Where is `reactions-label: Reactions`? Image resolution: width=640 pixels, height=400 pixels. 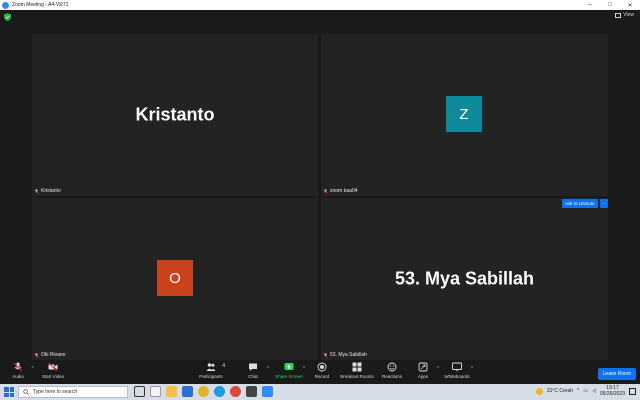 reactions-label: Reactions is located at coordinates (391, 376).